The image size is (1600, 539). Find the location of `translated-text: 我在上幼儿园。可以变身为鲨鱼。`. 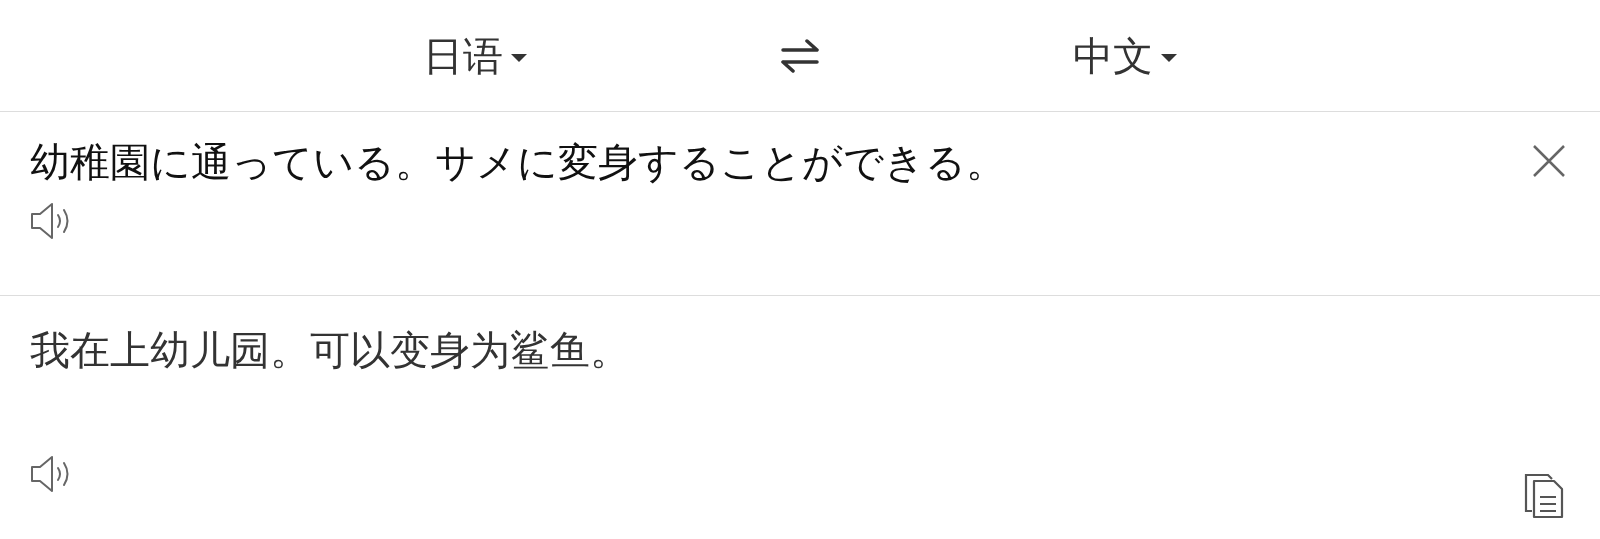

translated-text: 我在上幼儿园。可以变身为鲨鱼。 is located at coordinates (330, 350).